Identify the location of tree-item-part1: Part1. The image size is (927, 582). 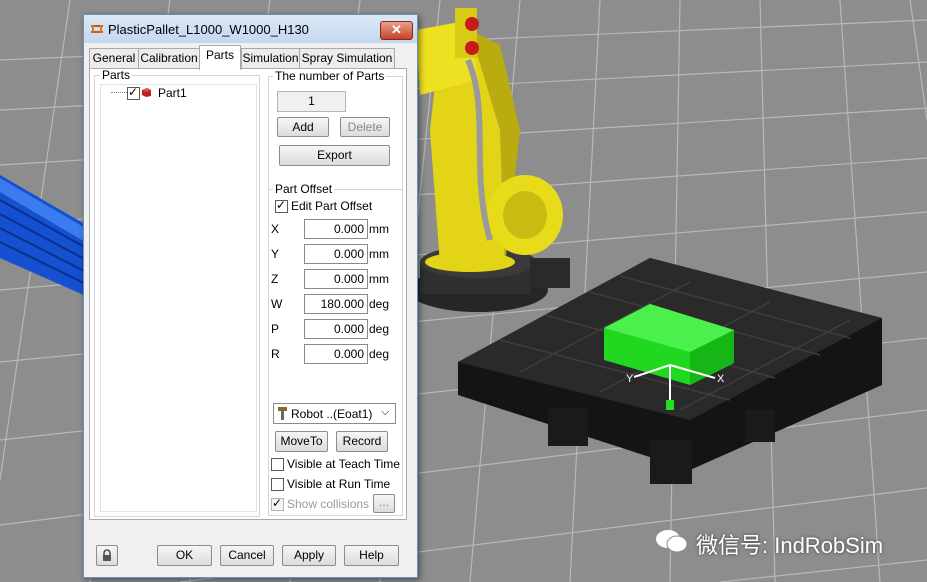
(172, 93).